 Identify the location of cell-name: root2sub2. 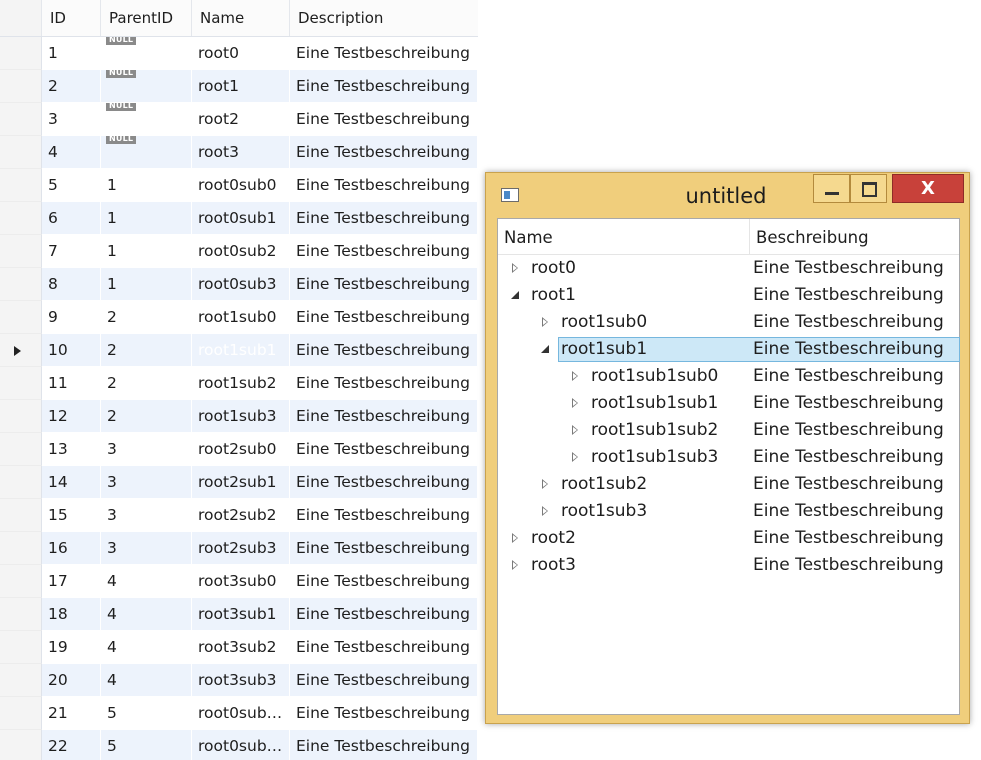
(241, 515).